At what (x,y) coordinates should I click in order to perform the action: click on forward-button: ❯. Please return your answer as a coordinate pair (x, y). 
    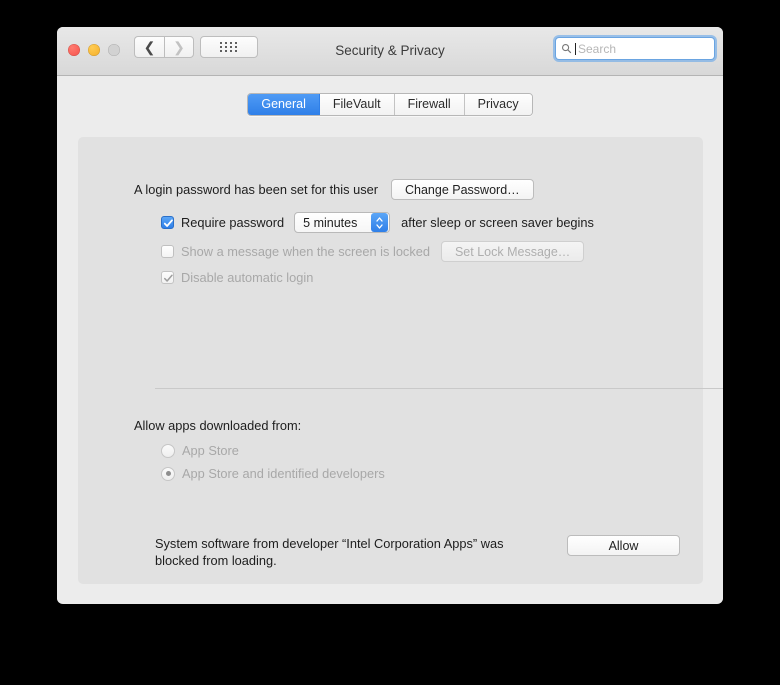
    Looking at the image, I should click on (179, 47).